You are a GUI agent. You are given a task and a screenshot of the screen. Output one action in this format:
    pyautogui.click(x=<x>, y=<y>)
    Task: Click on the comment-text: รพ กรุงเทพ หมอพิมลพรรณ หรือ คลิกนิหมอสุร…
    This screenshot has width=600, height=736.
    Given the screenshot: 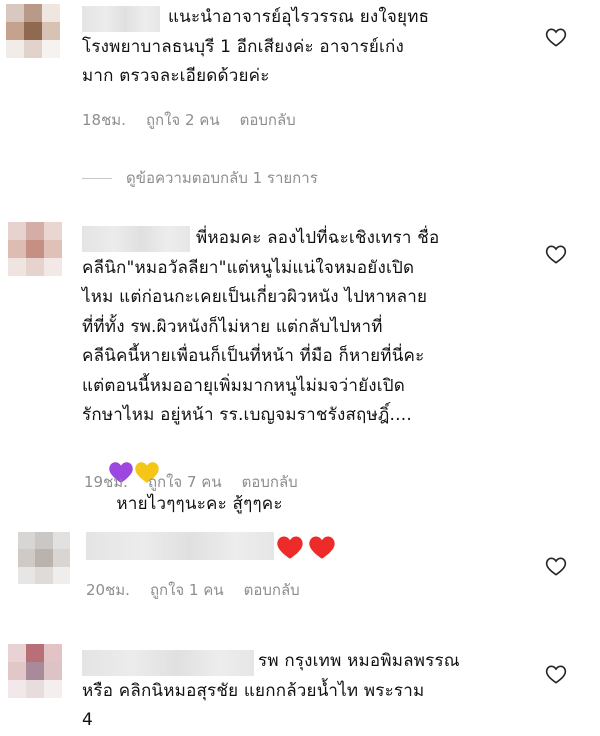 What is the action you would take?
    pyautogui.click(x=271, y=690)
    